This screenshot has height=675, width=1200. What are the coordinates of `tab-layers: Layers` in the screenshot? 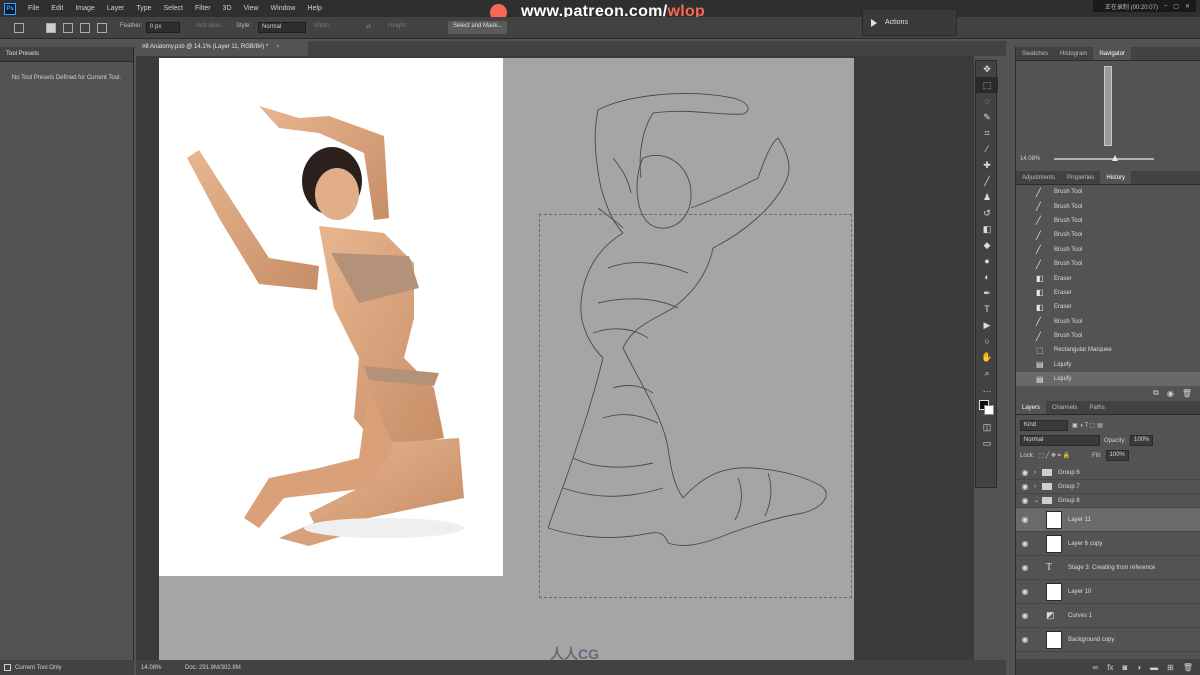 It's located at (1031, 407).